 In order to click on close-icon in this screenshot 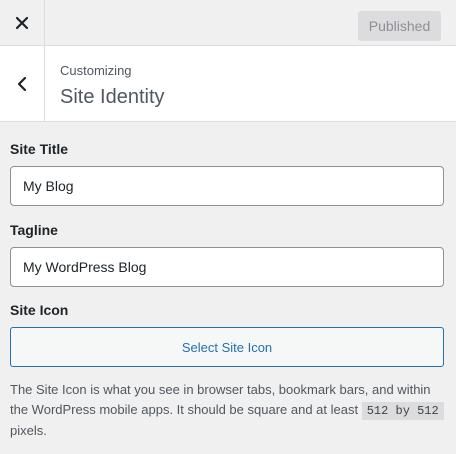, I will do `click(22, 23)`.